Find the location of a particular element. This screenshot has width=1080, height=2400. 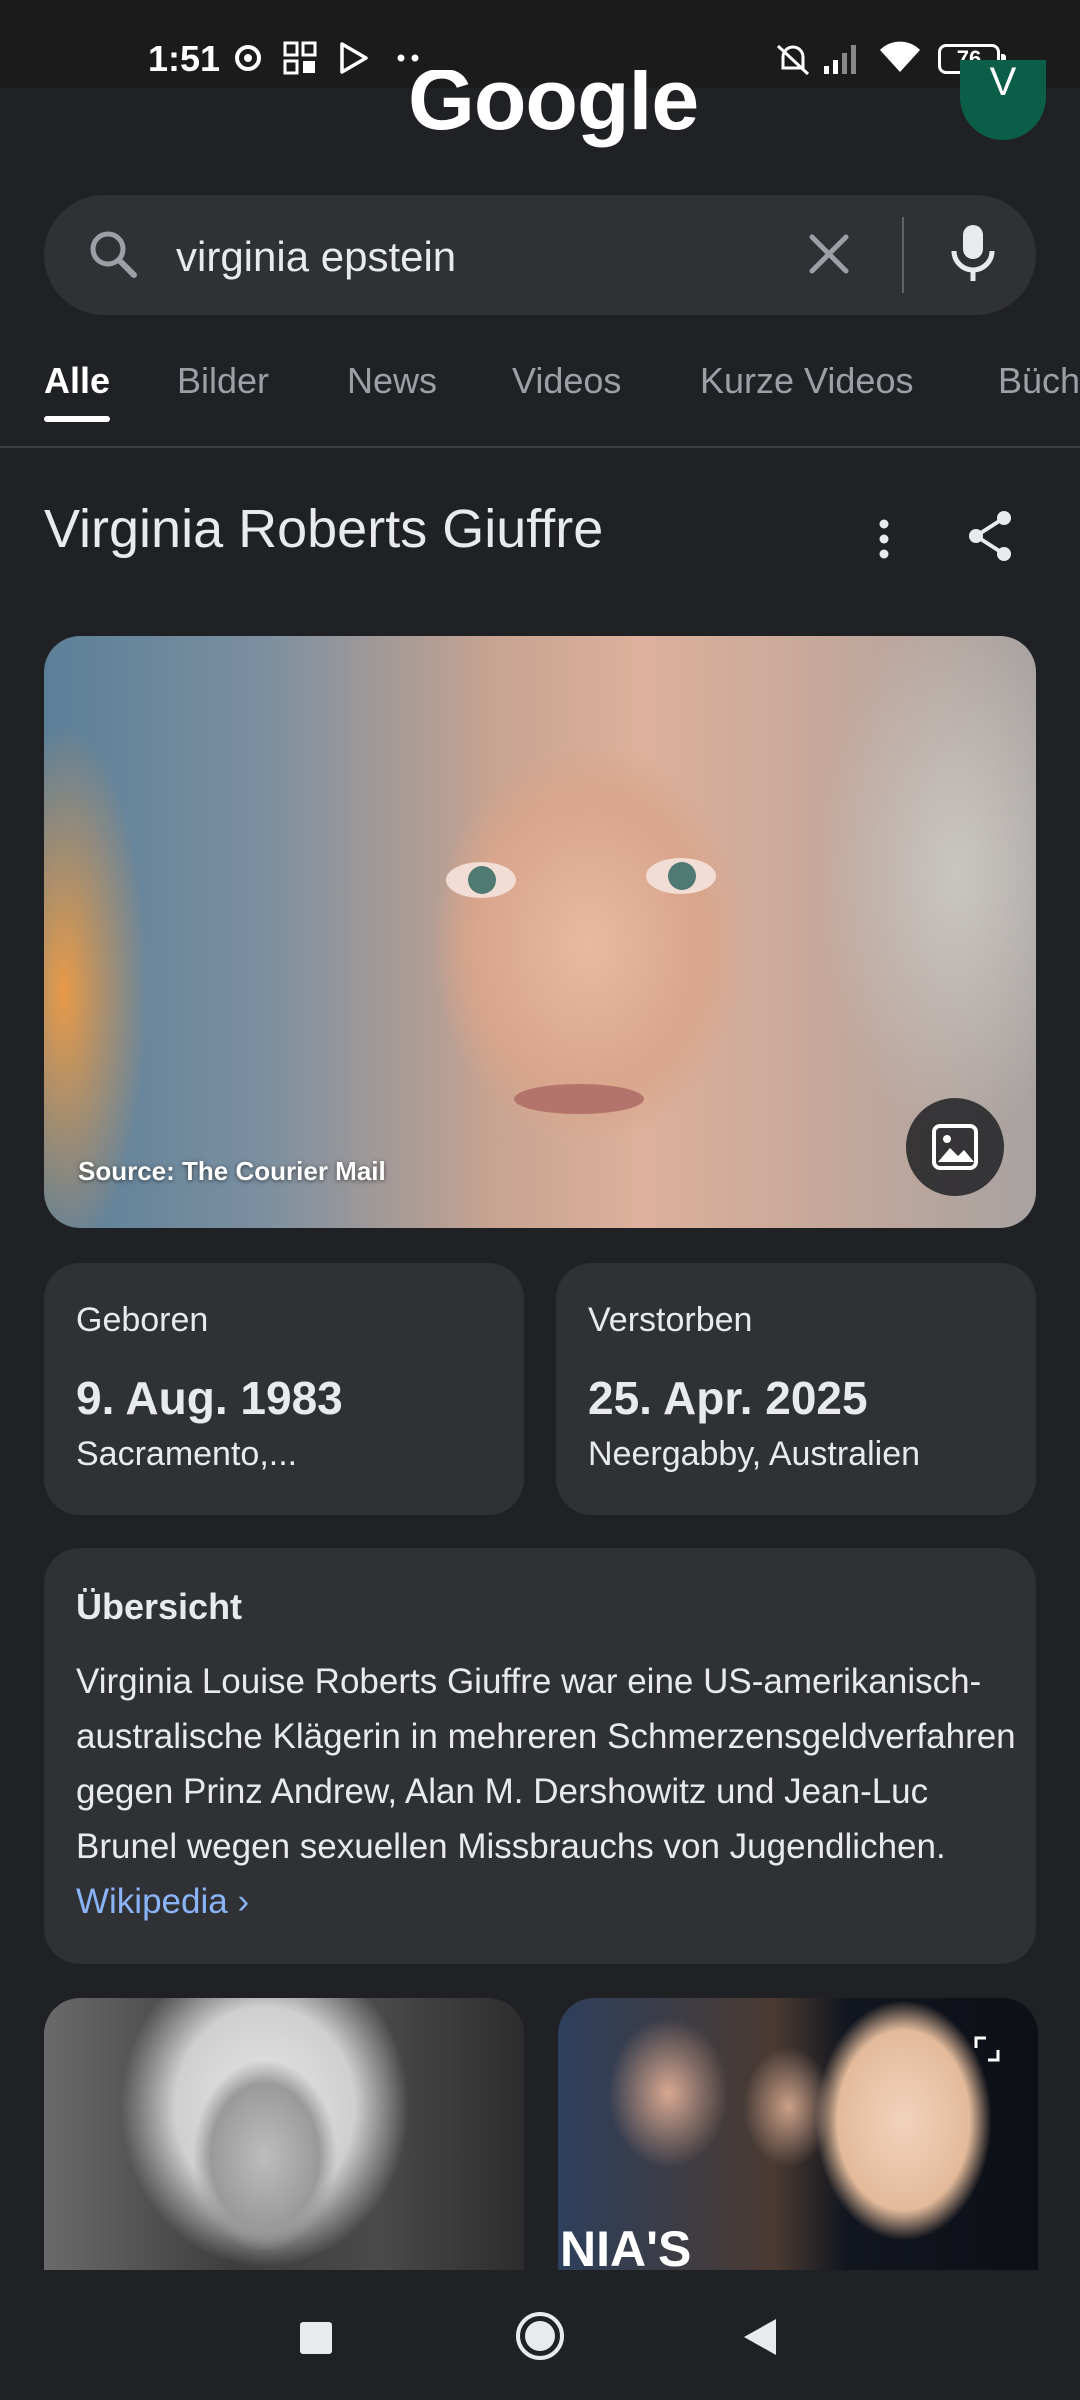

home-icon is located at coordinates (540, 2338).